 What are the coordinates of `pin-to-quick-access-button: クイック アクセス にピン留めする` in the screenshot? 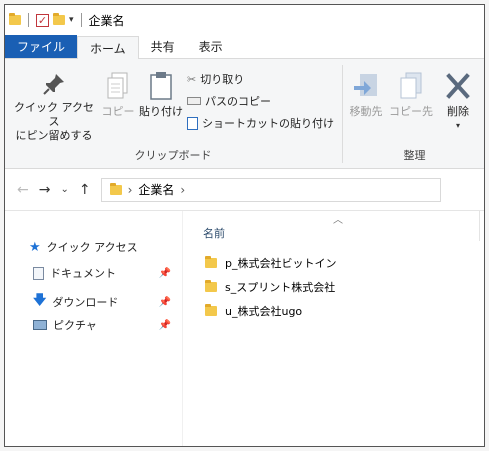 It's located at (54, 107).